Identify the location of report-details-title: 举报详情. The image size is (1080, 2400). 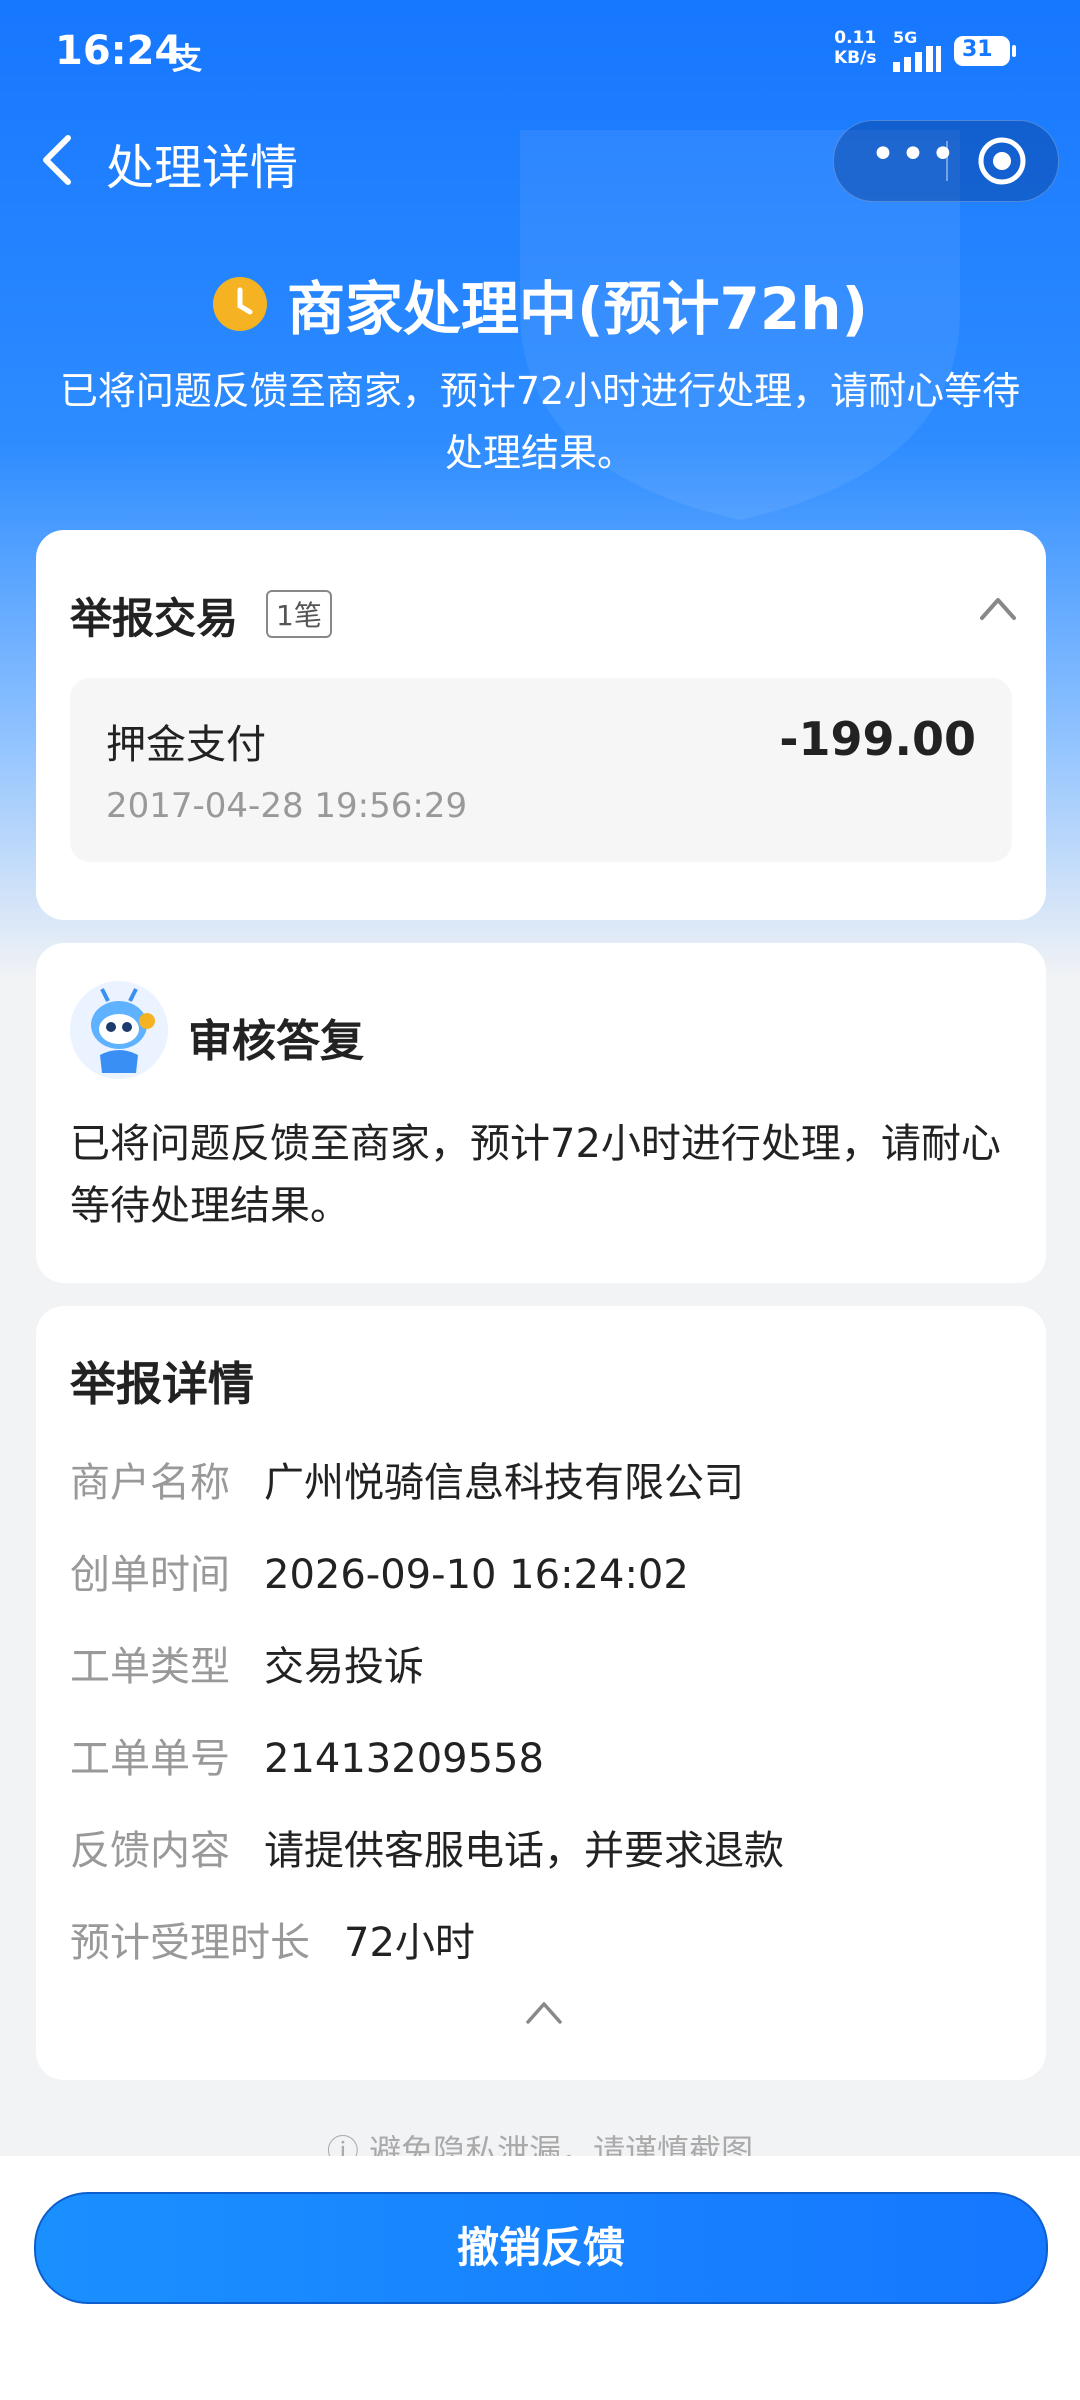
(162, 1384).